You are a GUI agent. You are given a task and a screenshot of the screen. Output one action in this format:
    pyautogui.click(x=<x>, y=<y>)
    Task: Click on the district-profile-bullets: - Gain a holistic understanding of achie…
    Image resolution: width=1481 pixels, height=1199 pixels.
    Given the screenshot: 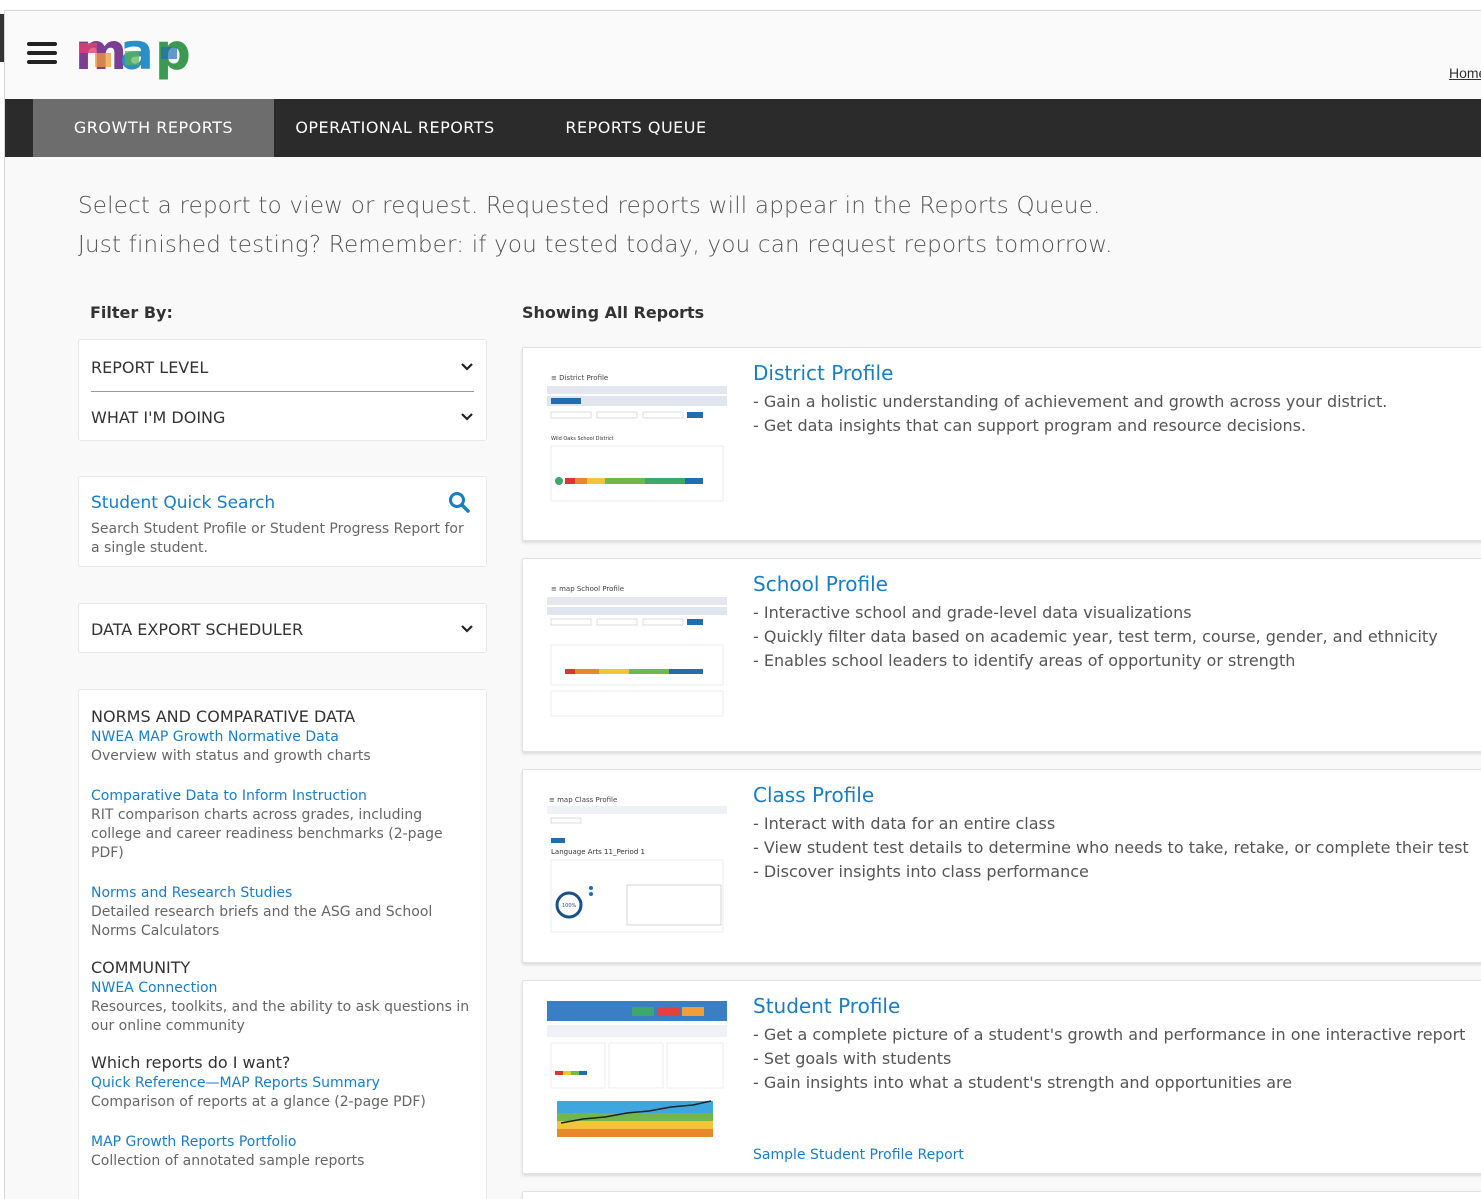 What is the action you would take?
    pyautogui.click(x=1070, y=414)
    